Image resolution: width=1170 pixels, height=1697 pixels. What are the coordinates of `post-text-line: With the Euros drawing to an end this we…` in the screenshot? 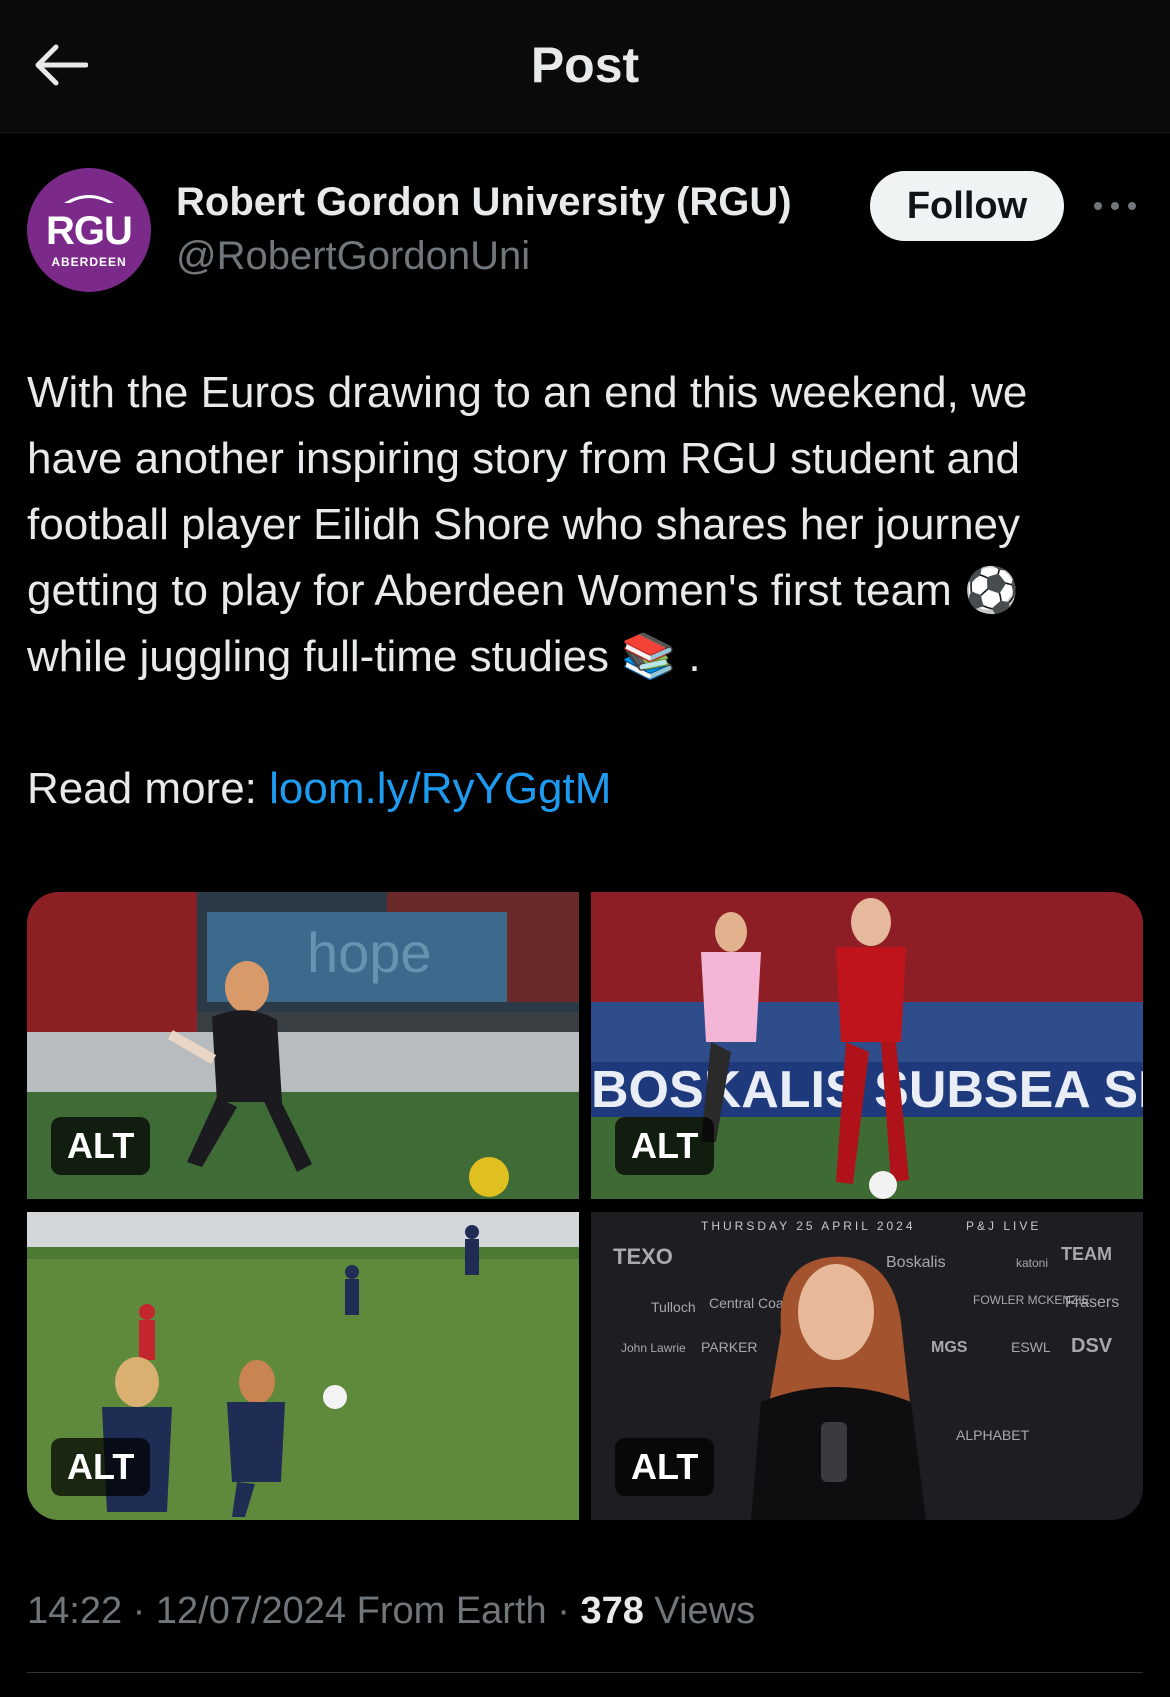 It's located at (527, 392).